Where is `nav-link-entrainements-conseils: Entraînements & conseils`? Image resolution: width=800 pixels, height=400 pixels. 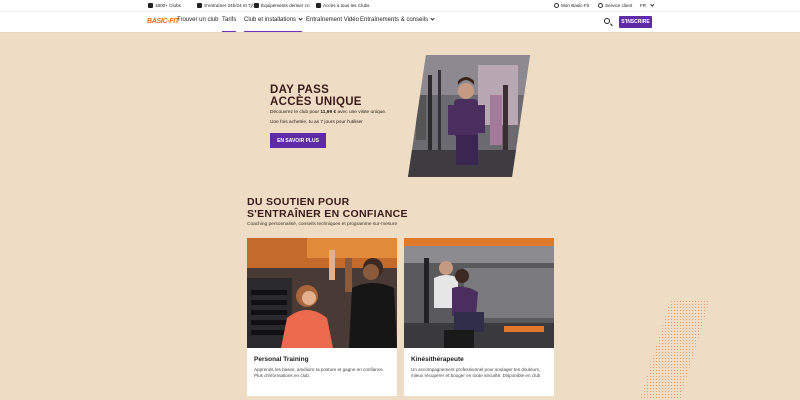
nav-link-entrainements-conseils: Entraînements & conseils is located at coordinates (397, 24).